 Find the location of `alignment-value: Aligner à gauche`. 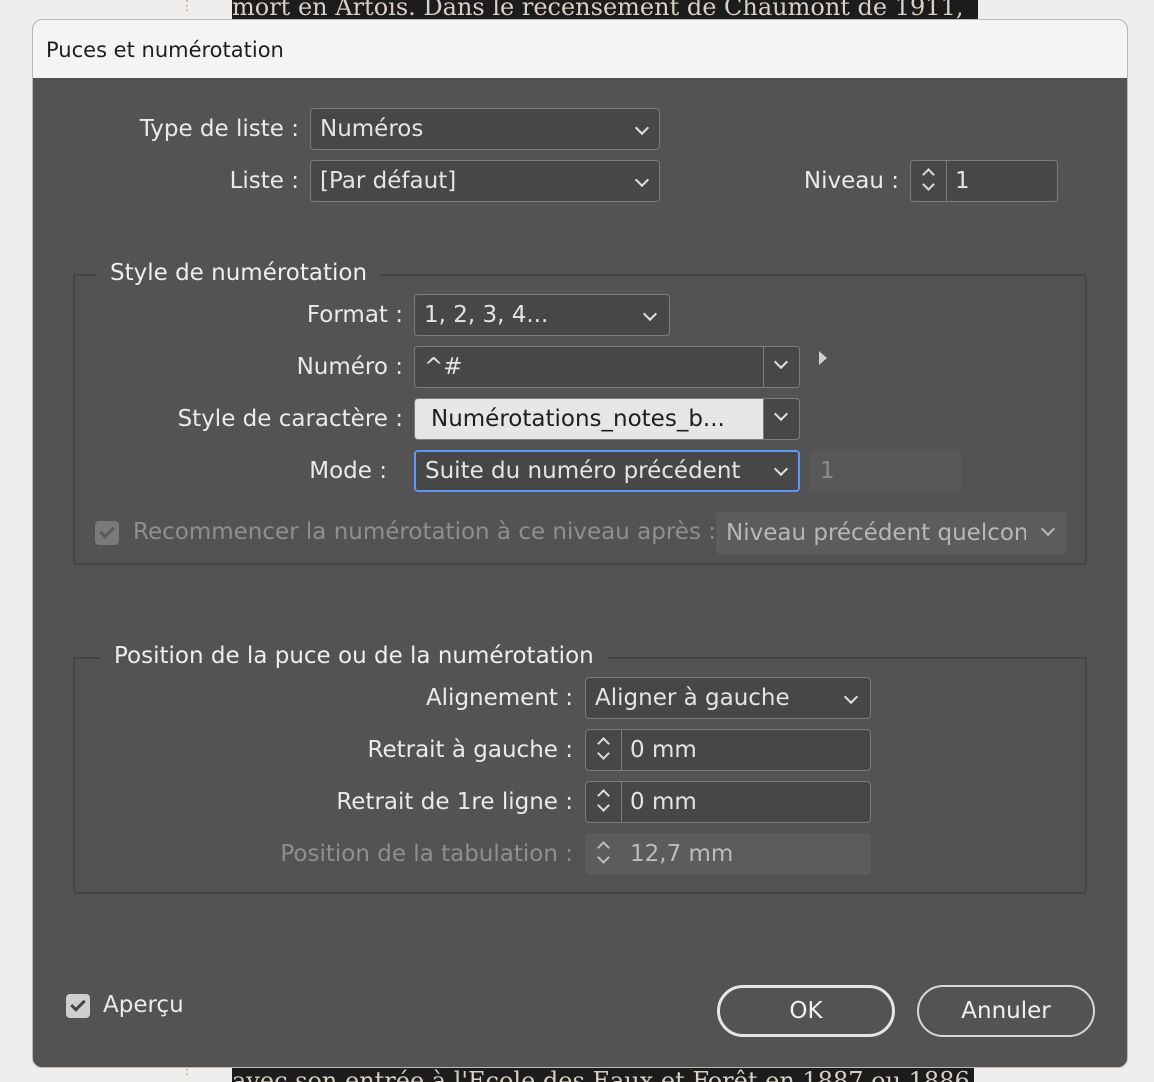

alignment-value: Aligner à gauche is located at coordinates (692, 698).